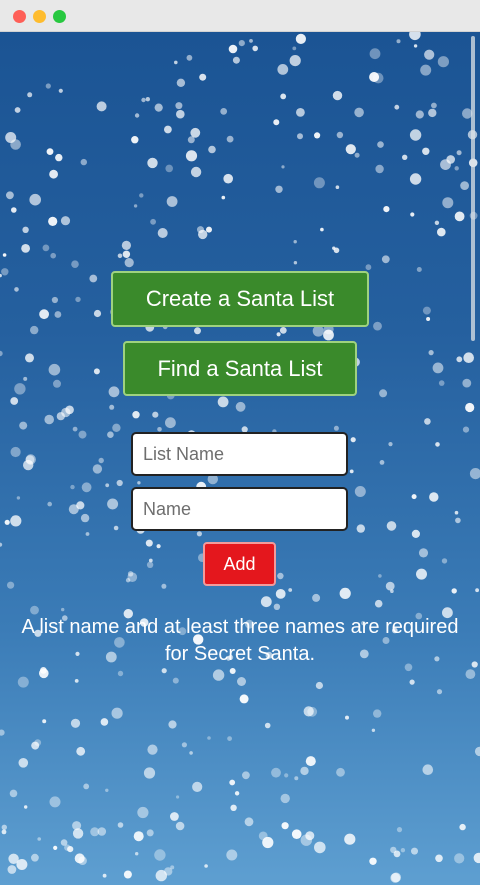 Image resolution: width=480 pixels, height=885 pixels. I want to click on minimize-window-button, so click(39, 16).